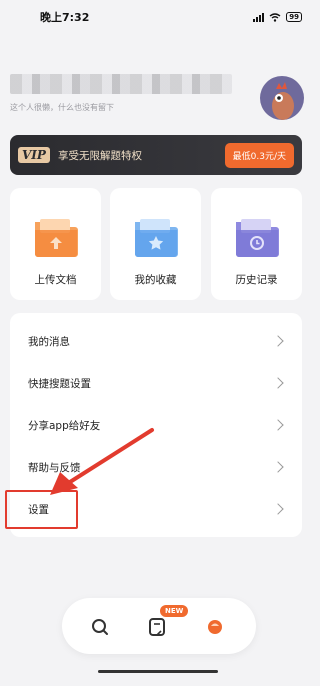 Image resolution: width=320 pixels, height=686 pixels. I want to click on vip-banner: VIP 享受无限解题特权 最低0.3元/天, so click(156, 155).